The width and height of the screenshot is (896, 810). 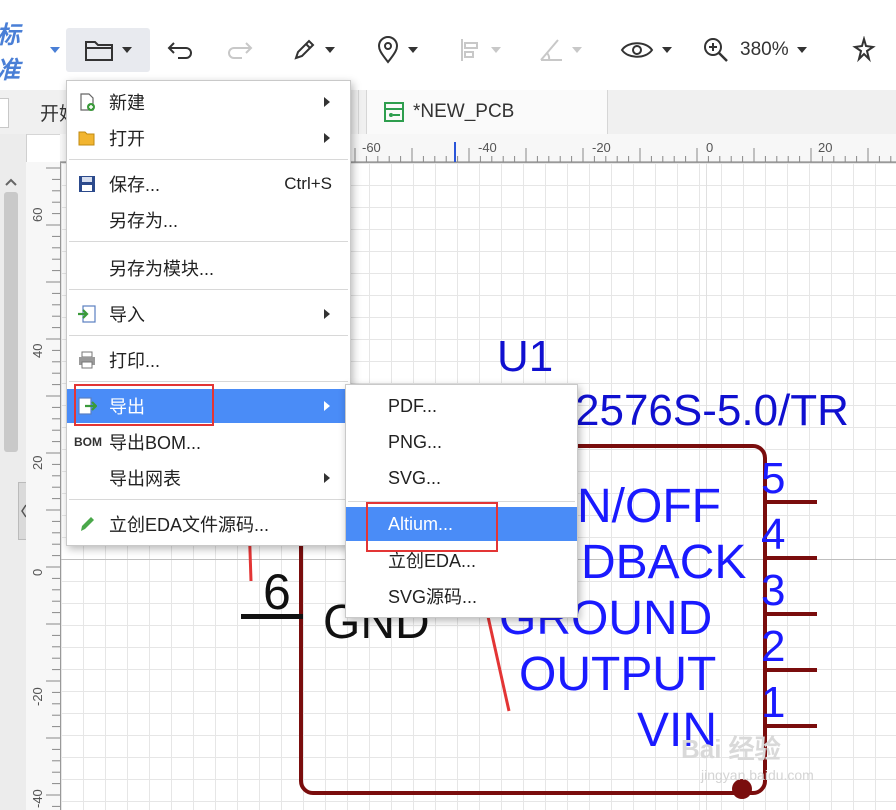 What do you see at coordinates (145, 479) in the screenshot?
I see `menu-item-label: 导出网表` at bounding box center [145, 479].